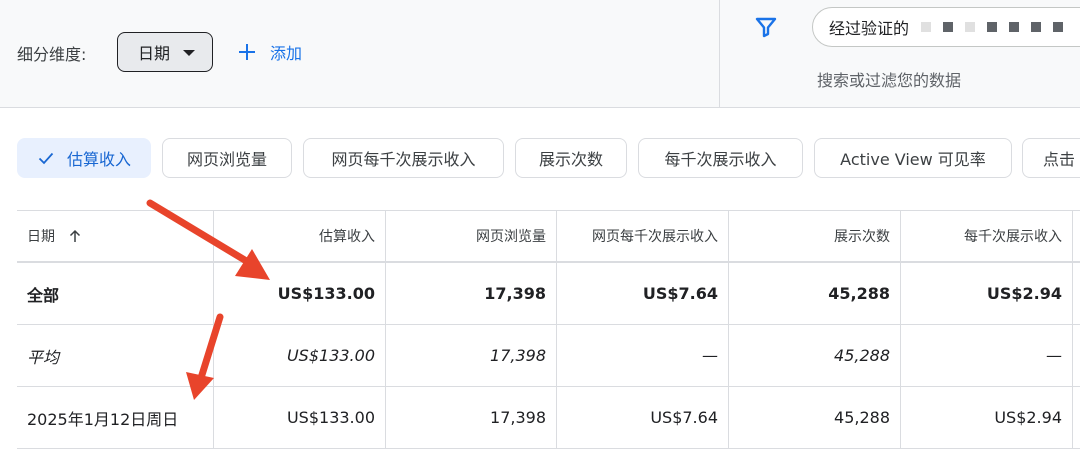 The image size is (1080, 452). I want to click on caret-down-icon, so click(189, 53).